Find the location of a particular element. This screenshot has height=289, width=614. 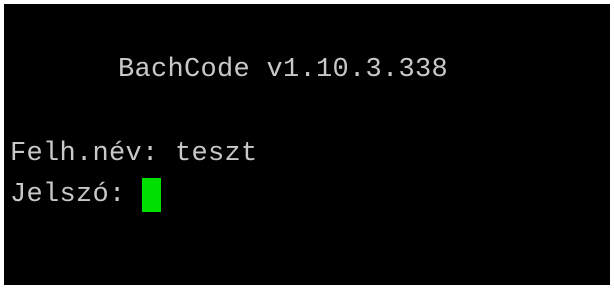

username-label: Felh.név: is located at coordinates (84, 154).